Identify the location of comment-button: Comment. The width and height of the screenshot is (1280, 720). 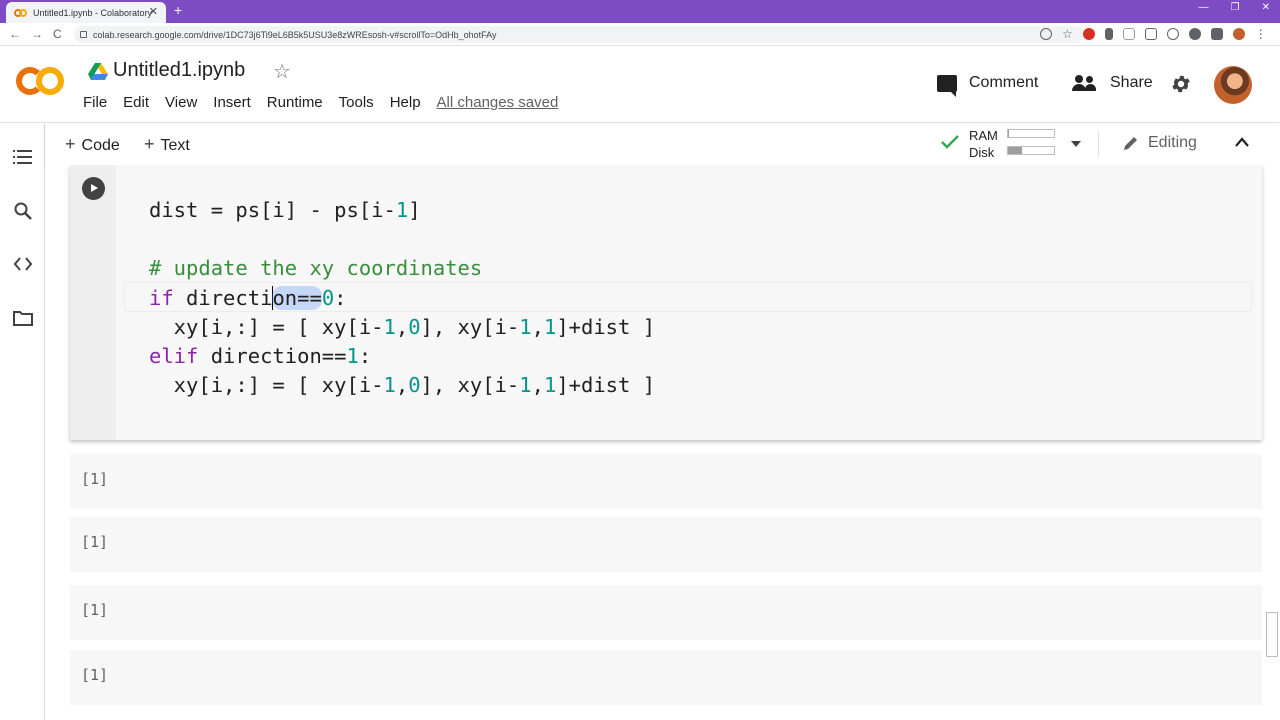
(988, 85).